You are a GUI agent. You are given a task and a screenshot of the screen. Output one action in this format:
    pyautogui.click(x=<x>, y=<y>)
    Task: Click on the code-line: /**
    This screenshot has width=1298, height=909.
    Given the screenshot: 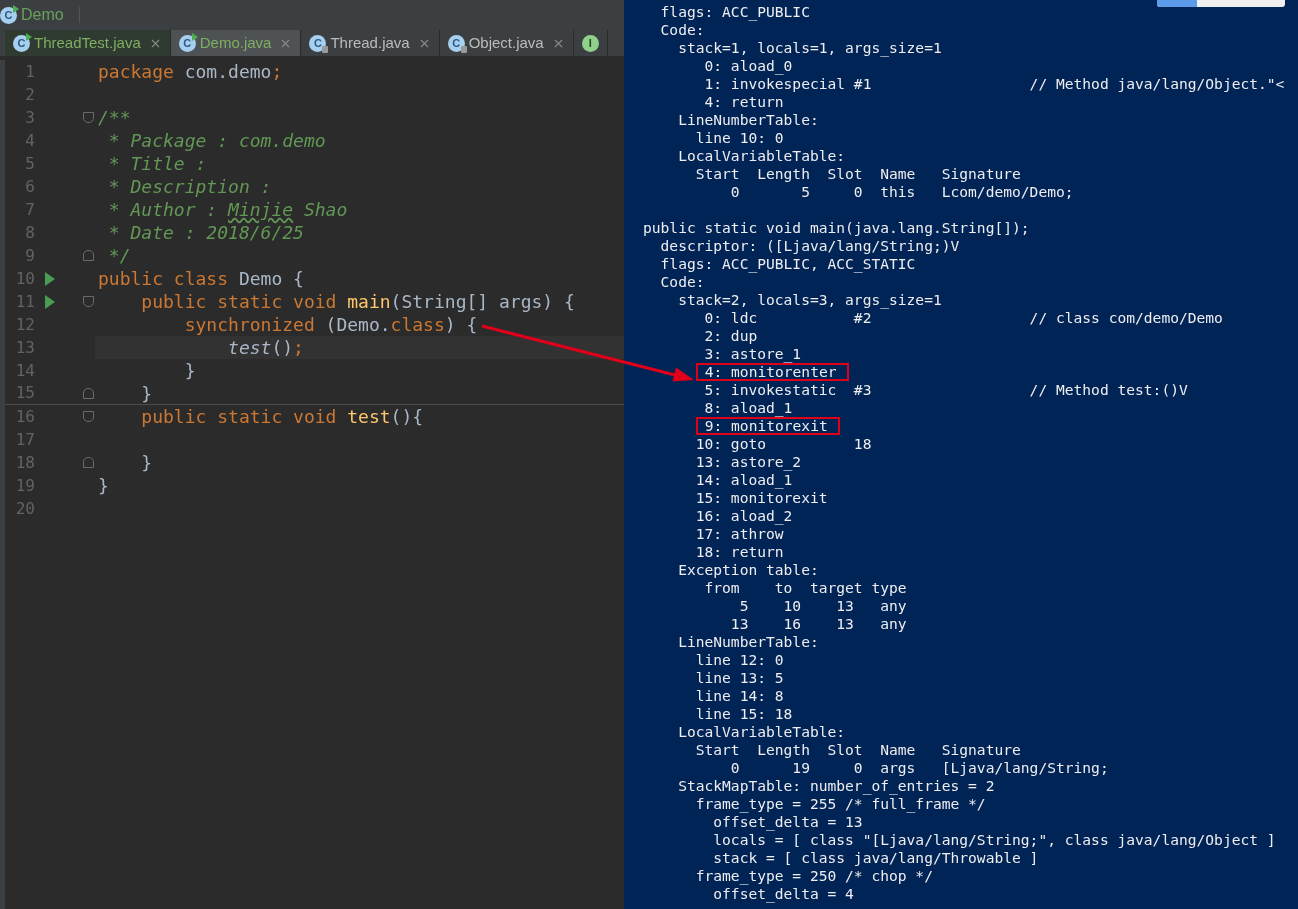 What is the action you would take?
    pyautogui.click(x=114, y=118)
    